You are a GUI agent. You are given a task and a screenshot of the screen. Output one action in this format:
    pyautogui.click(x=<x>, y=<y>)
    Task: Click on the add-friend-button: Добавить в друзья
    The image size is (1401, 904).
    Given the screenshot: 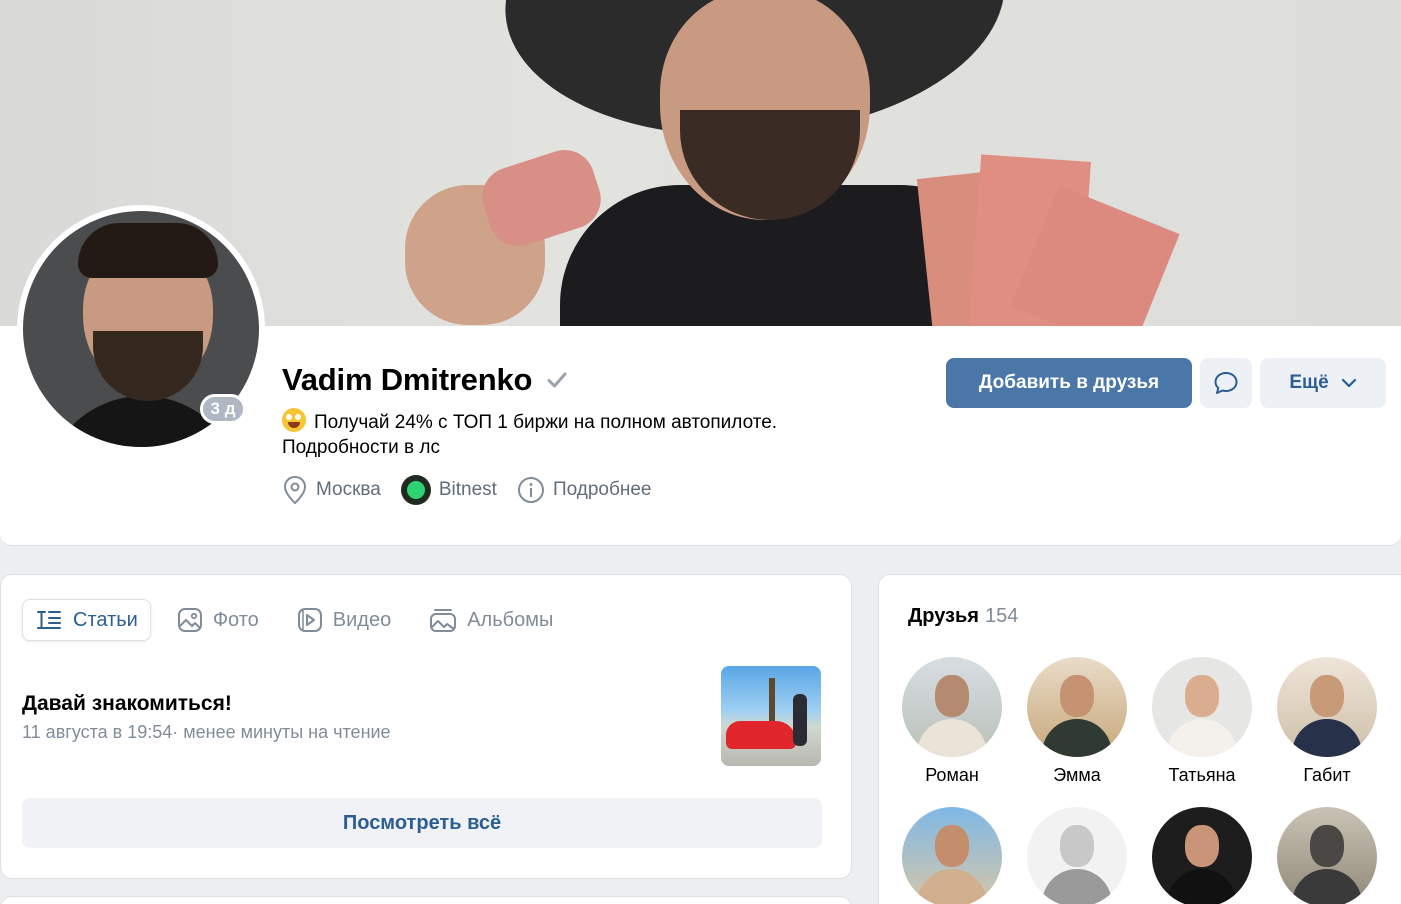 What is the action you would take?
    pyautogui.click(x=1069, y=383)
    